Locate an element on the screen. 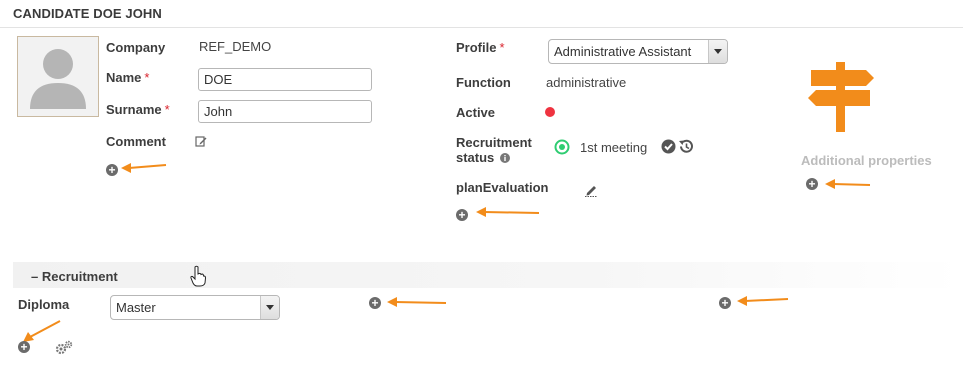 The width and height of the screenshot is (963, 366). profile-label-text: Profile is located at coordinates (476, 47).